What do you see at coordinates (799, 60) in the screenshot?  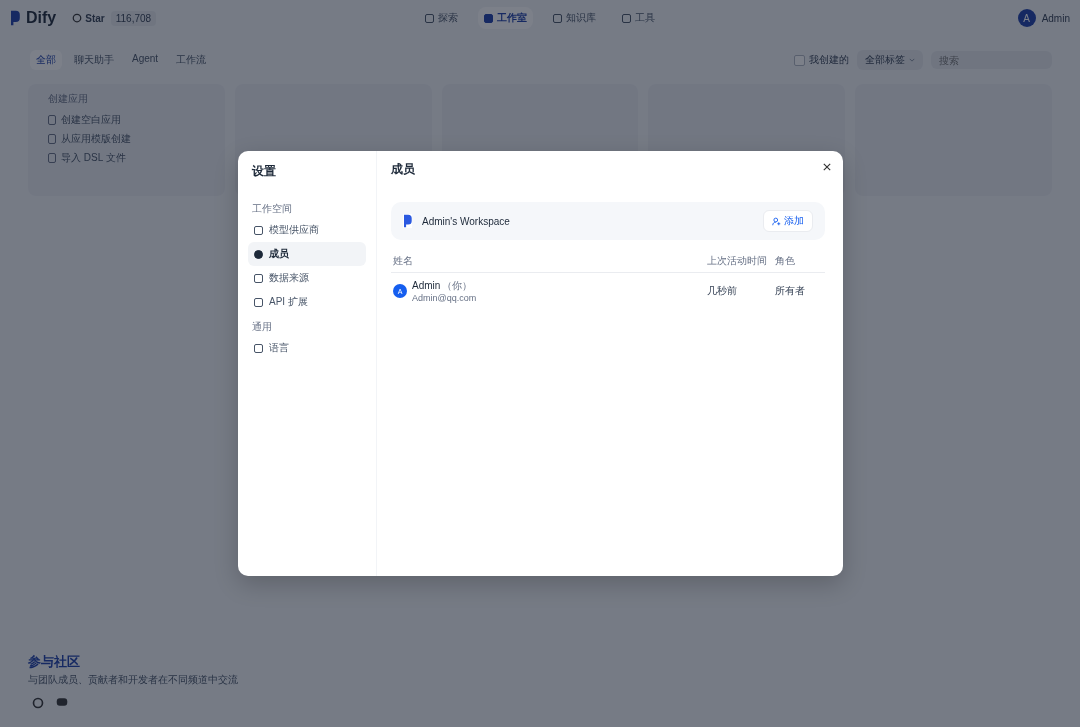 I see `checkbox` at bounding box center [799, 60].